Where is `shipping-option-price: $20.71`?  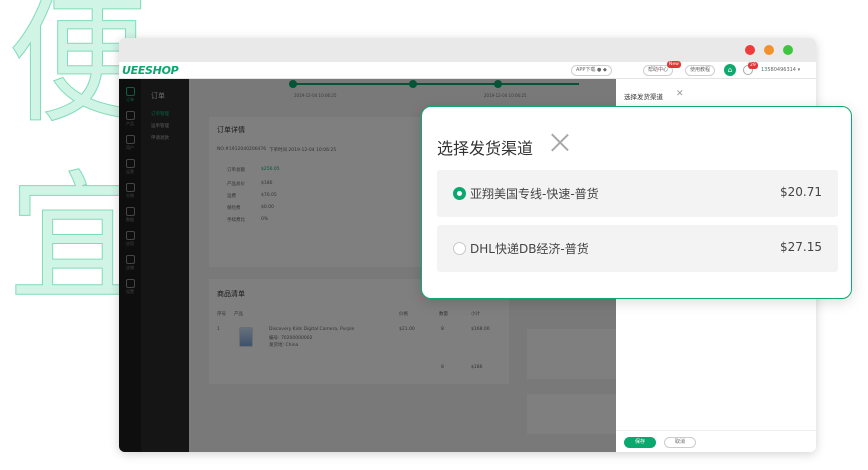
shipping-option-price: $20.71 is located at coordinates (801, 192).